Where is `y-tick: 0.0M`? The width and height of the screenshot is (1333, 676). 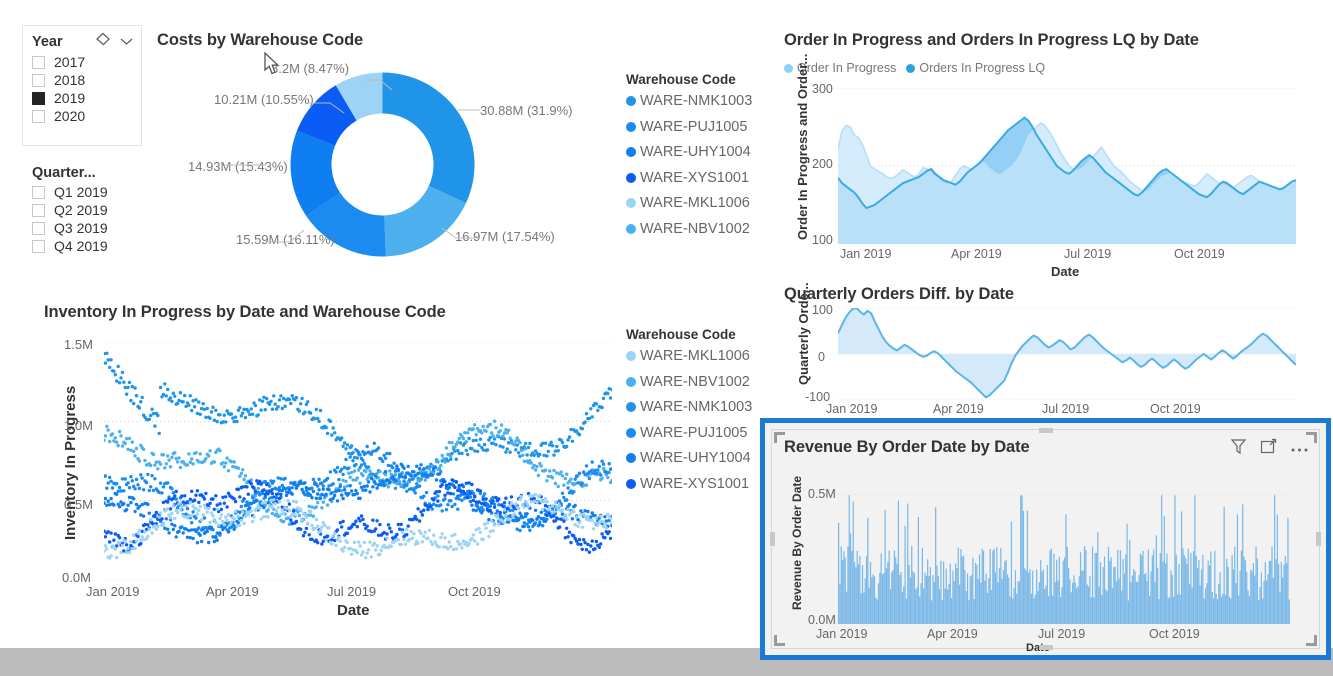 y-tick: 0.0M is located at coordinates (822, 620).